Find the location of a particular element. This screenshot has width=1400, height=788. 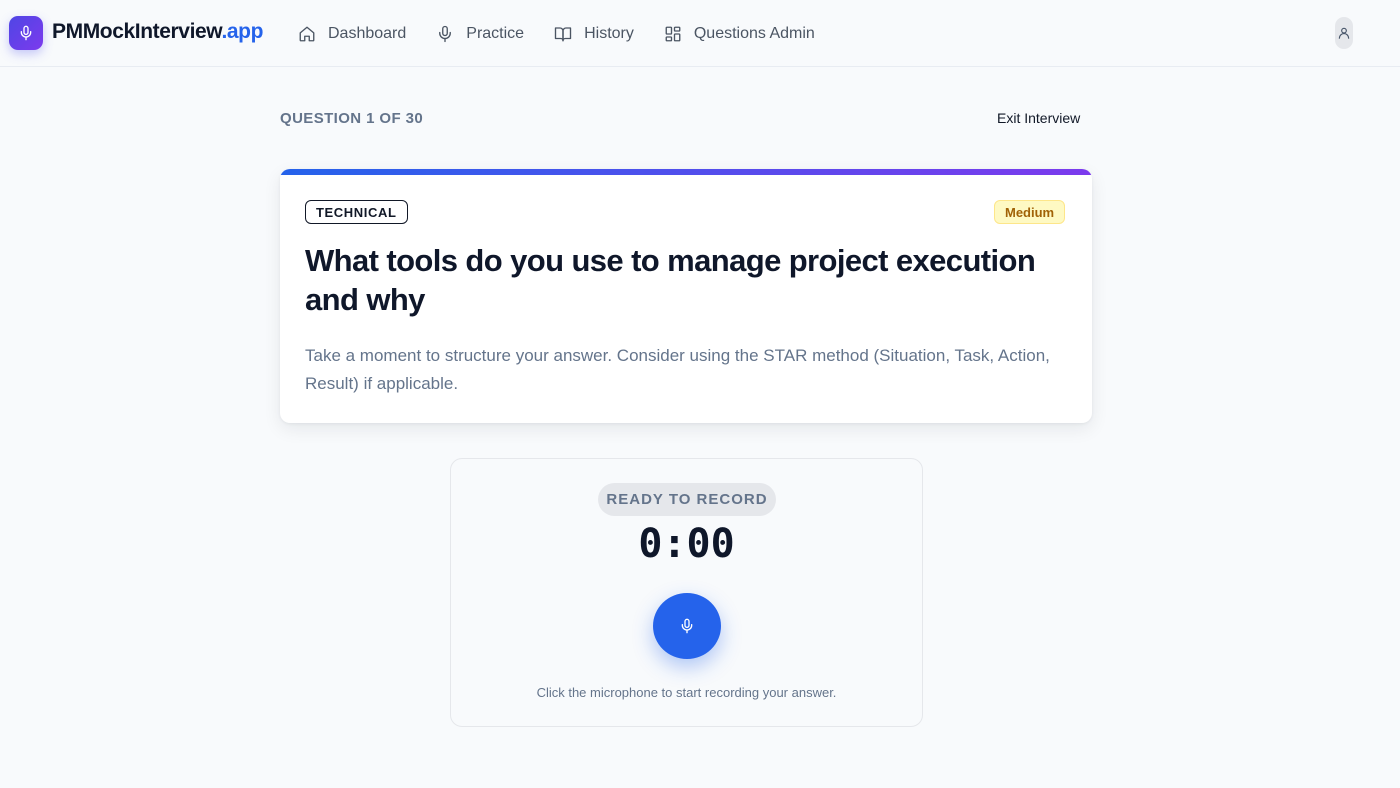

nav-item-label: History is located at coordinates (609, 33).